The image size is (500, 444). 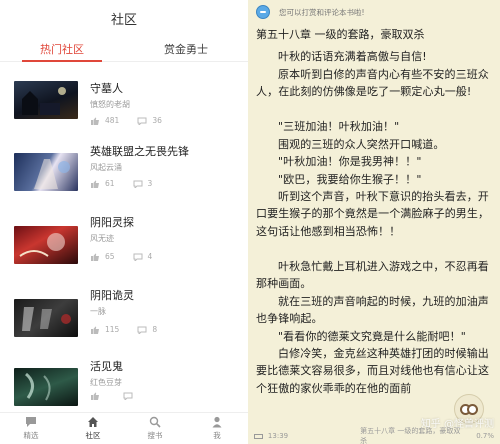 What do you see at coordinates (485, 436) in the screenshot?
I see `reading-progress: 0.7%` at bounding box center [485, 436].